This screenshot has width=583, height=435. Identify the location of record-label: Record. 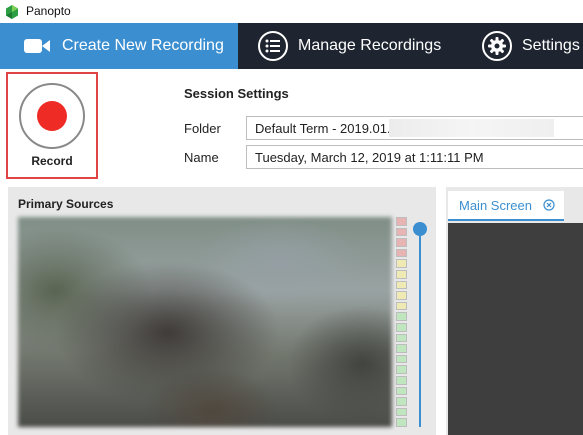
(52, 161).